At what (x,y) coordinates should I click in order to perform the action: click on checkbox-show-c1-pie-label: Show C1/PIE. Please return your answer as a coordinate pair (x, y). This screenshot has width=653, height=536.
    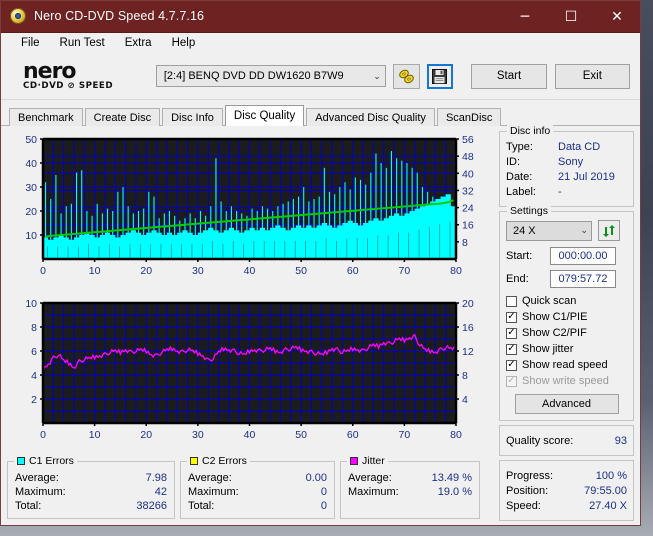
    Looking at the image, I should click on (555, 317).